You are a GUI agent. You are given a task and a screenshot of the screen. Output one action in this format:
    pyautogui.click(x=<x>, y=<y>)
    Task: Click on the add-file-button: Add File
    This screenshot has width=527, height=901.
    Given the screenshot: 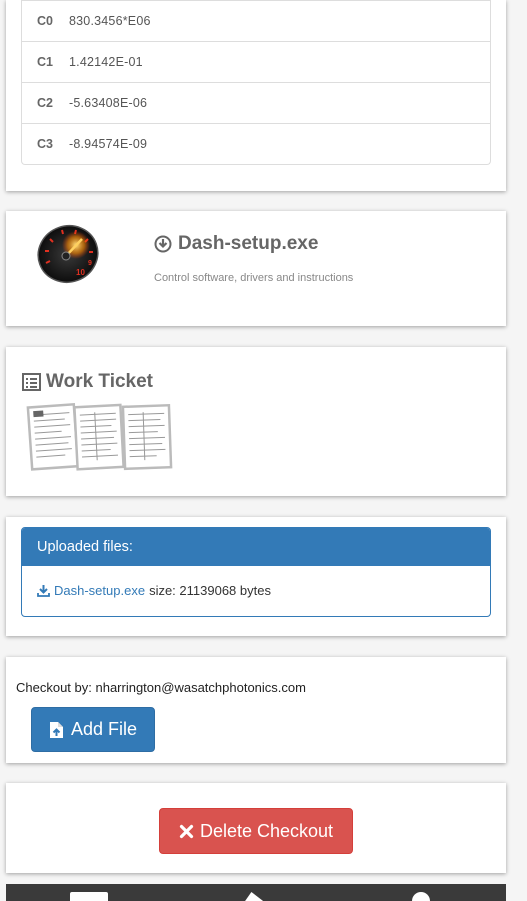 What is the action you would take?
    pyautogui.click(x=93, y=729)
    